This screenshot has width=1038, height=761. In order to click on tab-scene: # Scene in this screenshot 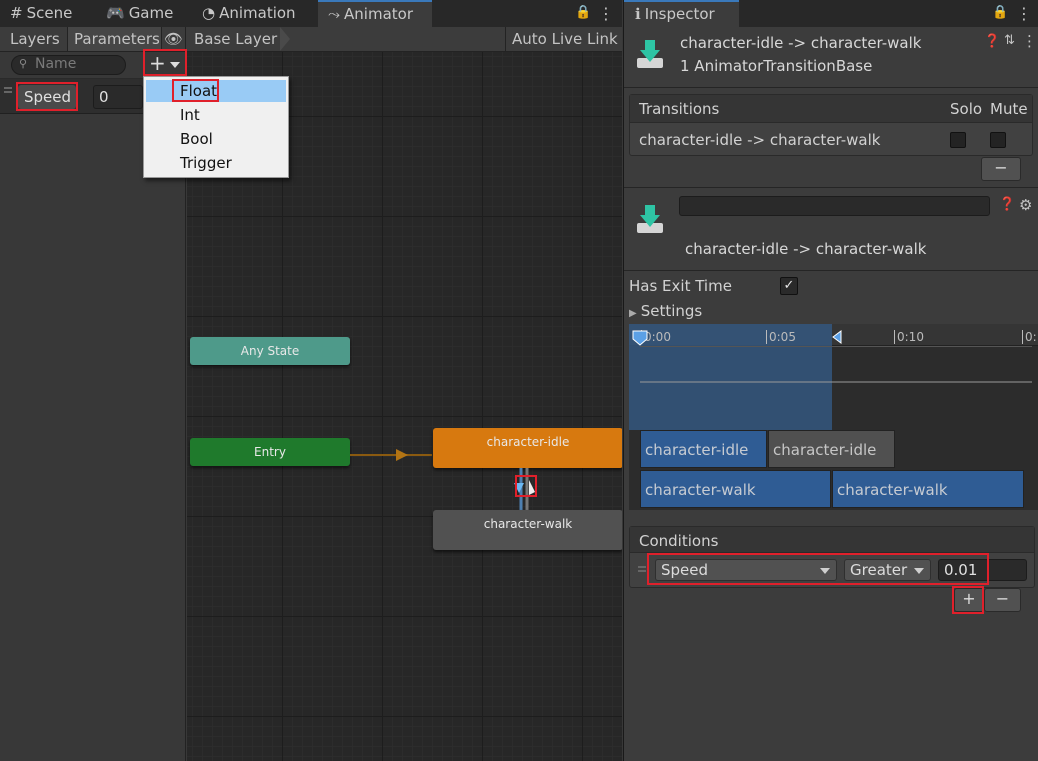, I will do `click(41, 13)`.